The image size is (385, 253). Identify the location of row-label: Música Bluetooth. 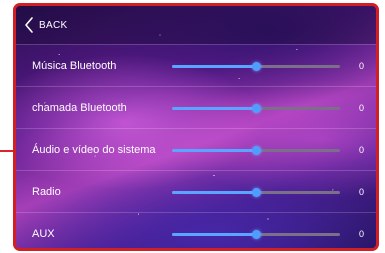
(74, 65).